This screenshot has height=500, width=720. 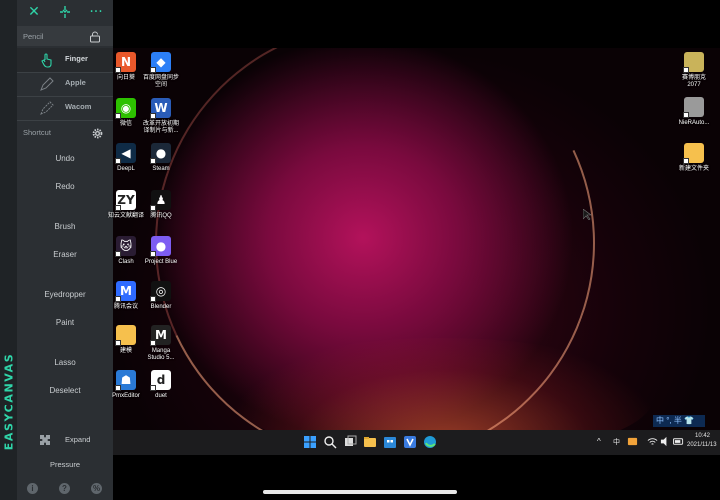 I want to click on lock-icon, so click(x=95, y=36).